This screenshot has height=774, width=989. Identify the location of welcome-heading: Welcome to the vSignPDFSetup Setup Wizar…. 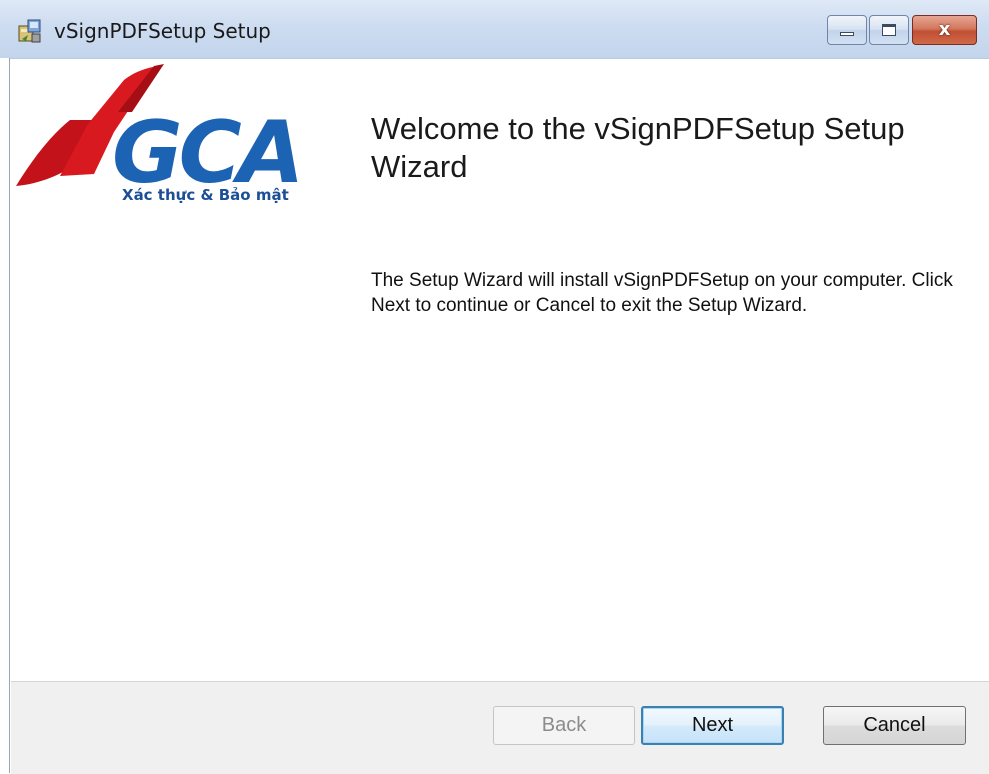
(638, 147).